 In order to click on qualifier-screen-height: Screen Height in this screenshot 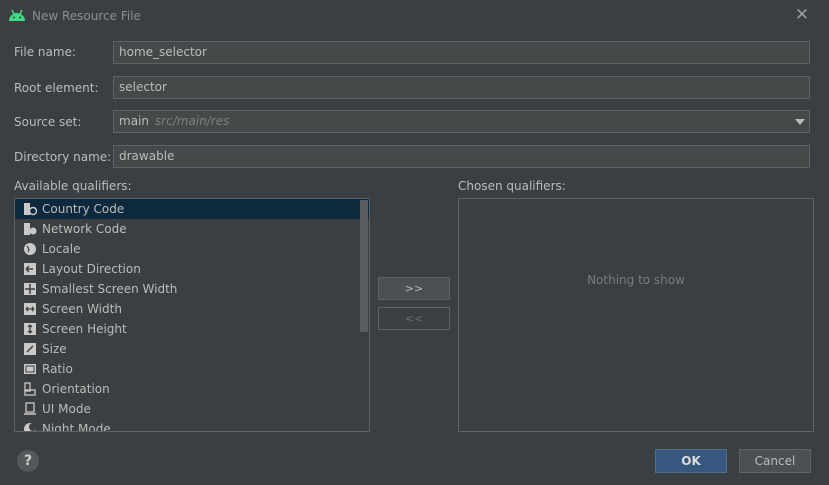, I will do `click(192, 329)`.